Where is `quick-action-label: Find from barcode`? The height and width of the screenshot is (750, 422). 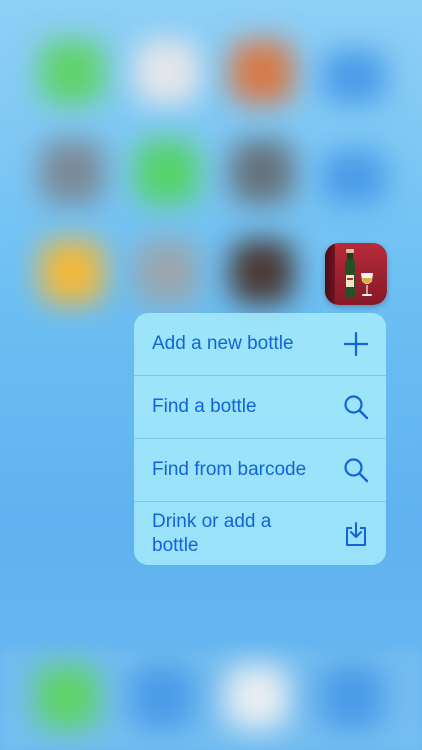 quick-action-label: Find from barcode is located at coordinates (229, 469).